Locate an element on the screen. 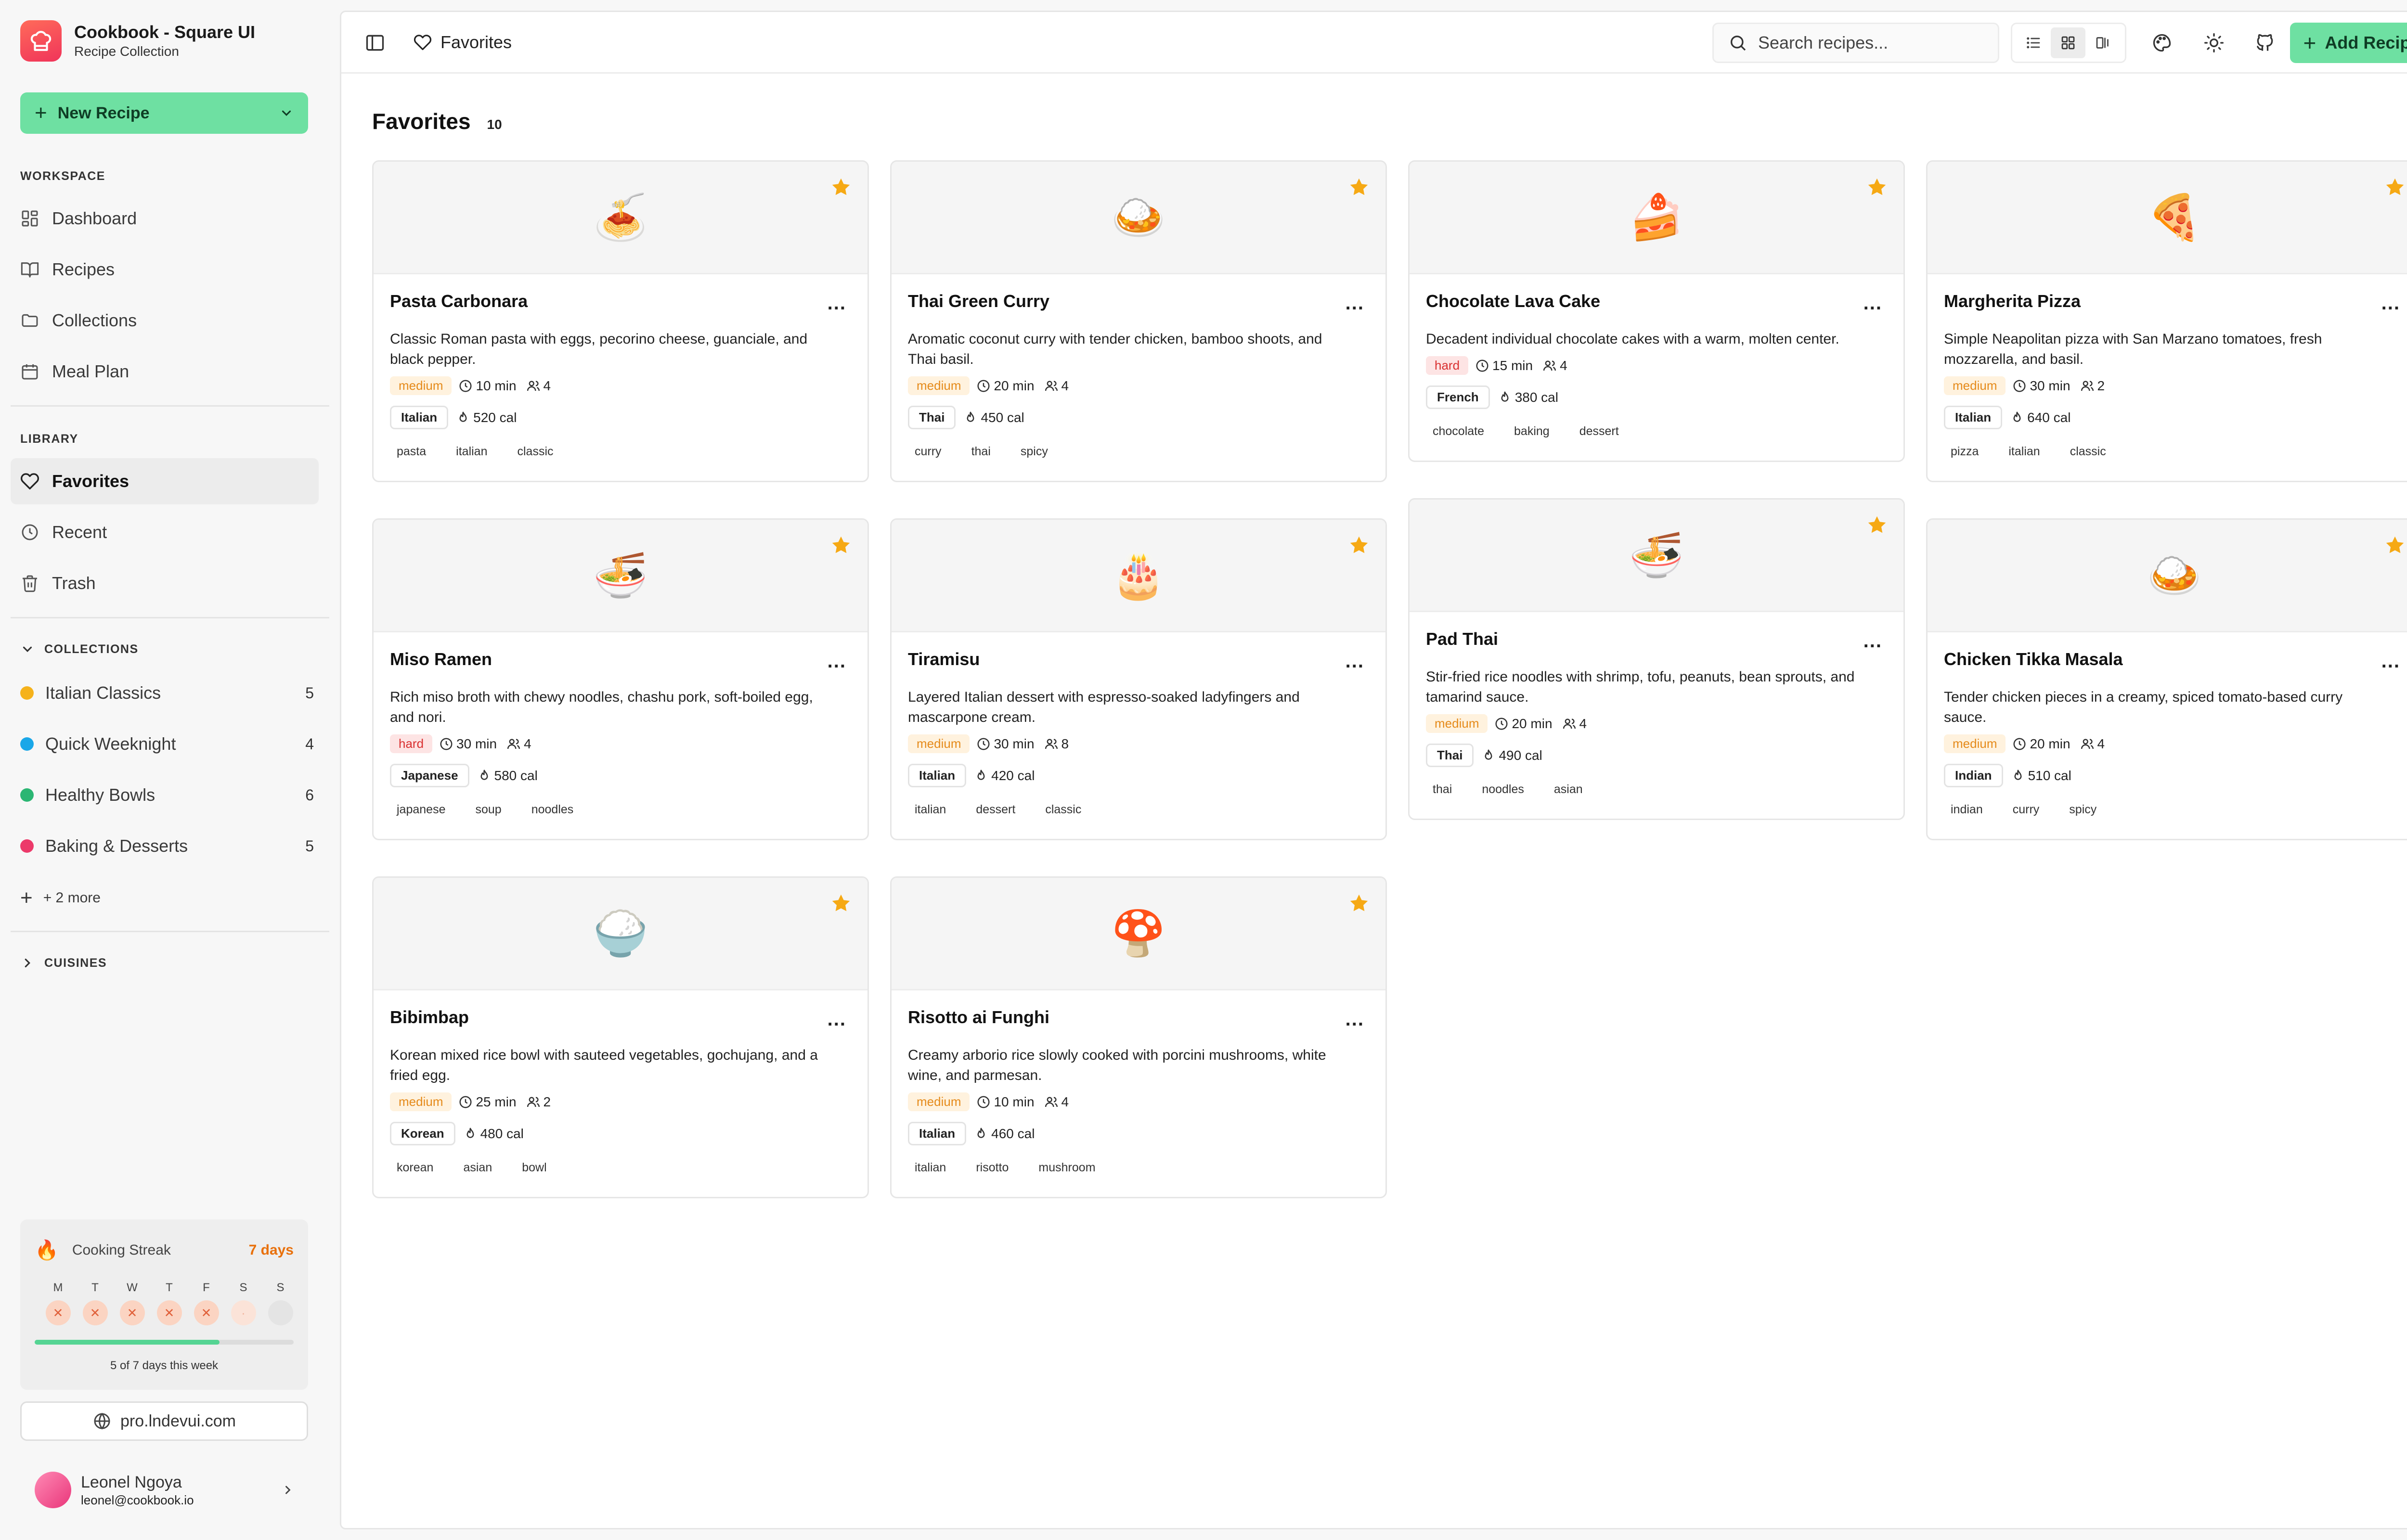 The width and height of the screenshot is (2407, 1540). tag: chocolate is located at coordinates (1458, 431).